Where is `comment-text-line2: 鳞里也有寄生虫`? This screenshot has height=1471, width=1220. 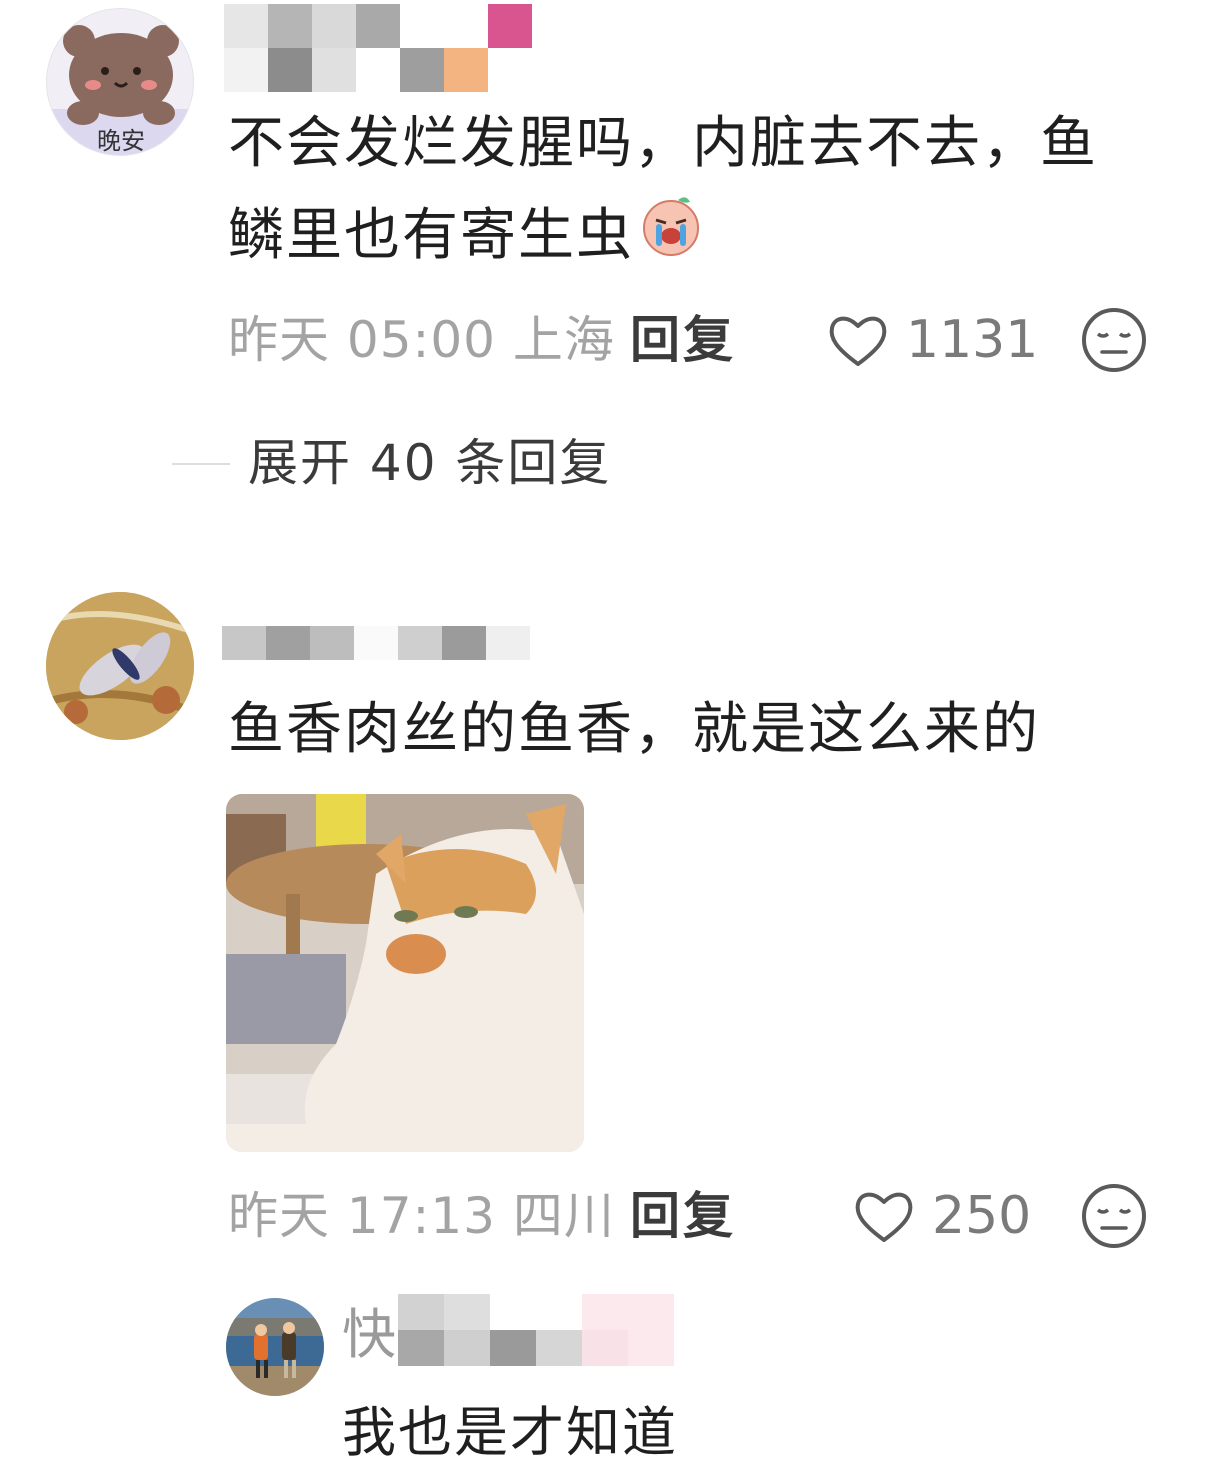 comment-text-line2: 鳞里也有寄生虫 is located at coordinates (466, 238).